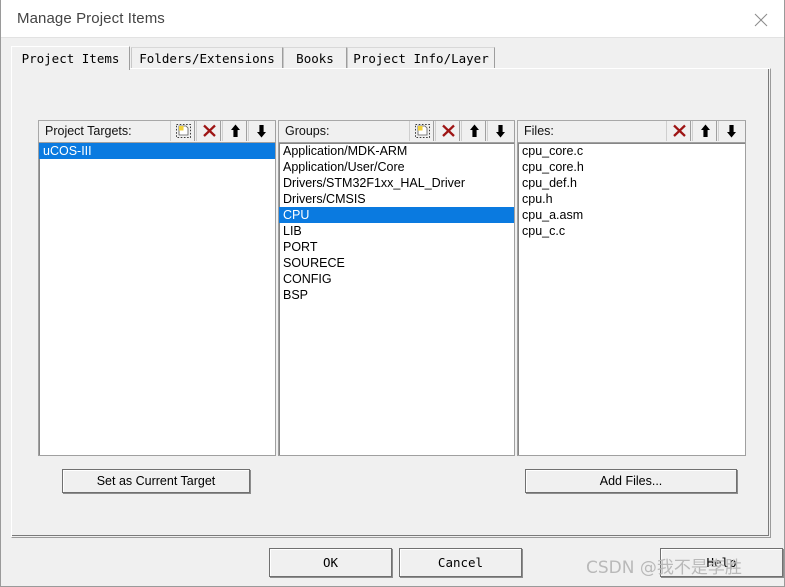 The image size is (785, 587). I want to click on targets-move-down-button, so click(262, 131).